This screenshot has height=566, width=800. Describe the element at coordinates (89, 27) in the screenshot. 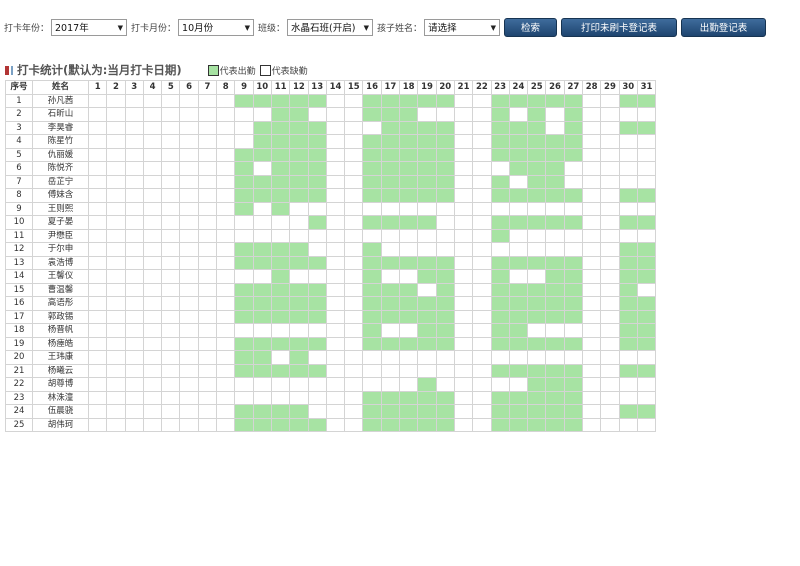

I see `year-select: 2017年 ▼` at that location.